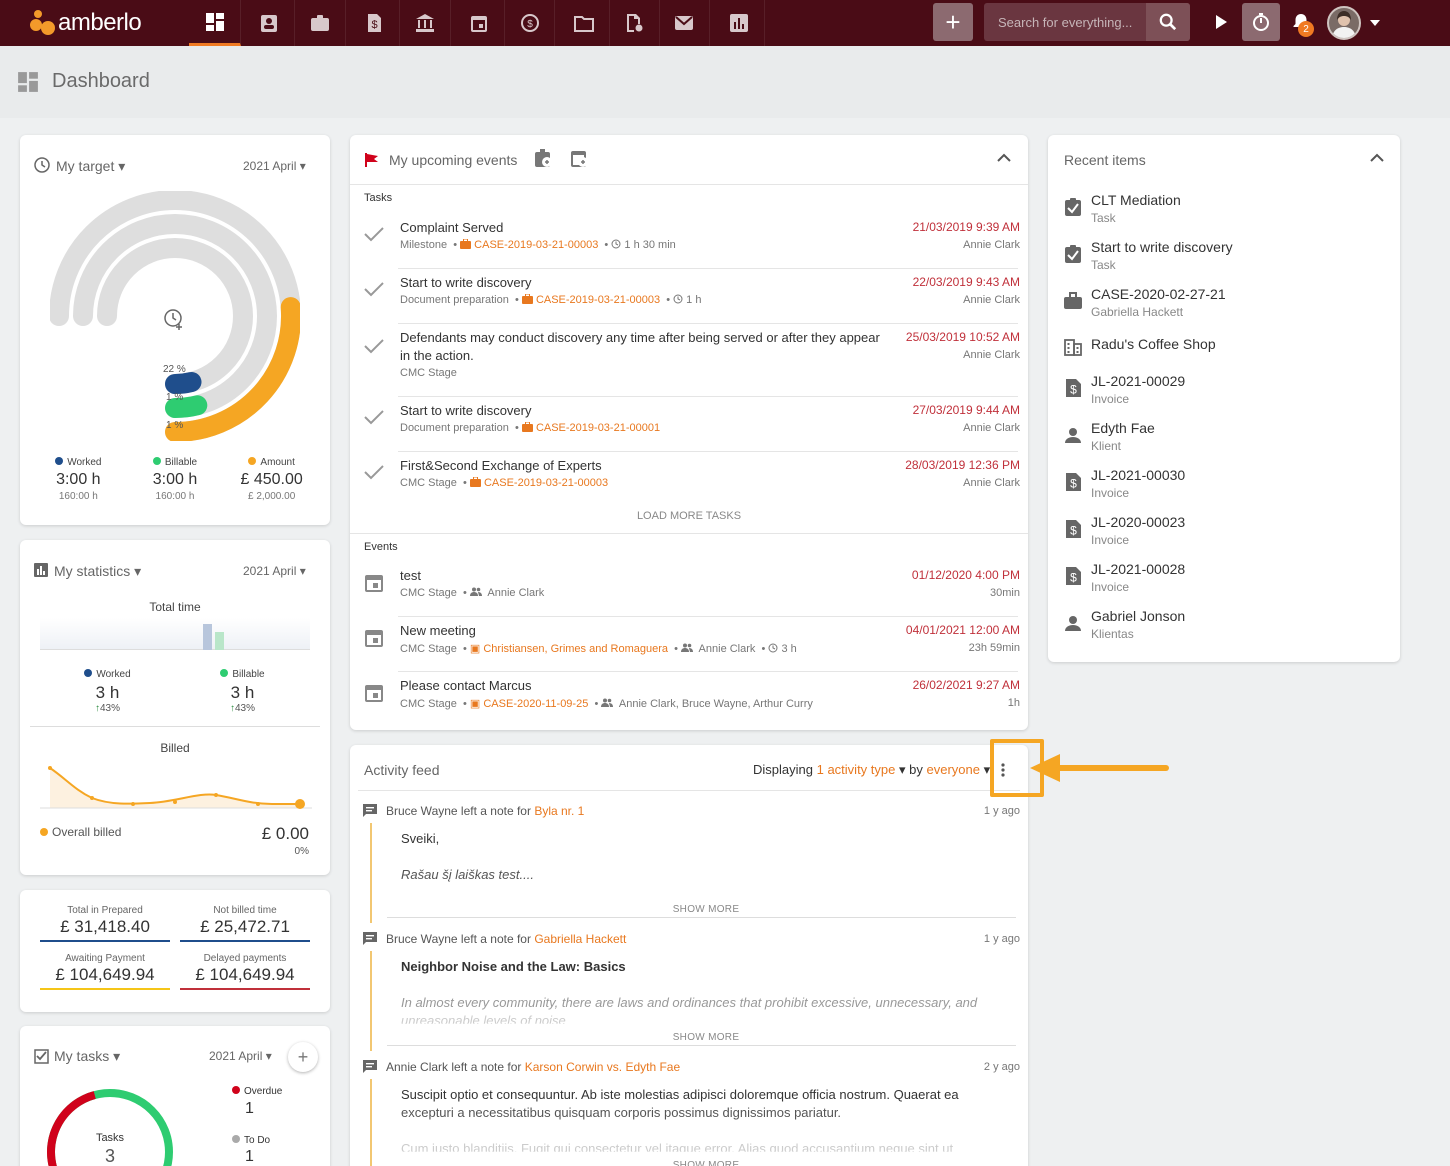  I want to click on my-tasks-title: My tasks ▾, so click(87, 1056).